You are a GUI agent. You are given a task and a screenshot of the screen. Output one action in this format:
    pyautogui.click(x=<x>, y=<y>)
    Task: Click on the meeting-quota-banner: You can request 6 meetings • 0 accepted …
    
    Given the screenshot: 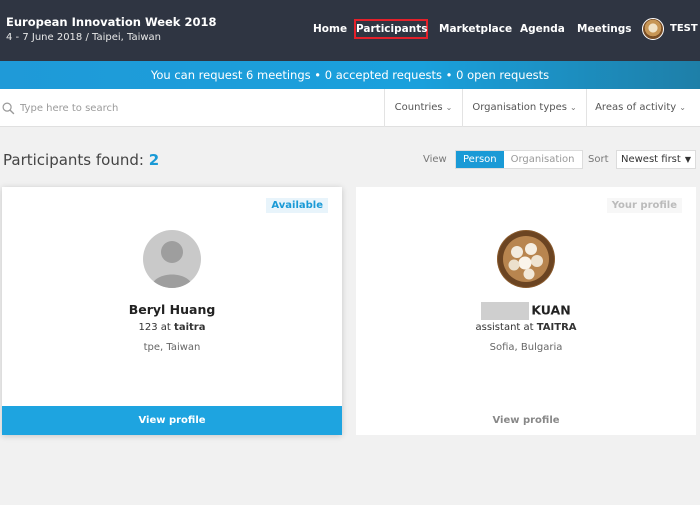 What is the action you would take?
    pyautogui.click(x=350, y=75)
    